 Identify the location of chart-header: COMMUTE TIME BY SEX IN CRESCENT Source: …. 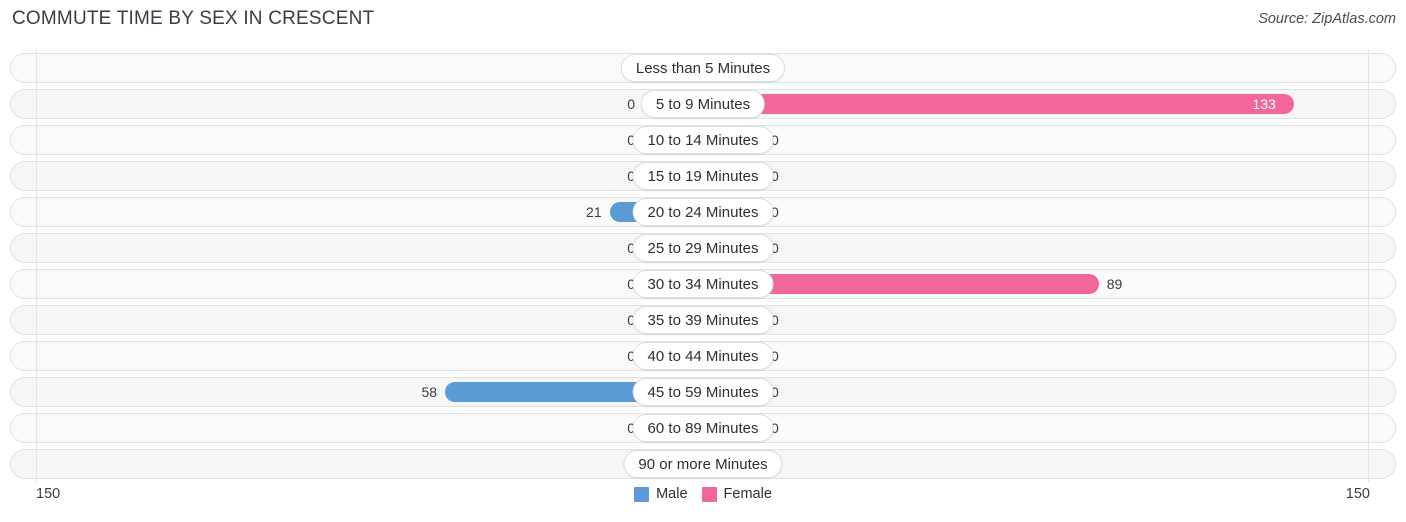
(703, 22).